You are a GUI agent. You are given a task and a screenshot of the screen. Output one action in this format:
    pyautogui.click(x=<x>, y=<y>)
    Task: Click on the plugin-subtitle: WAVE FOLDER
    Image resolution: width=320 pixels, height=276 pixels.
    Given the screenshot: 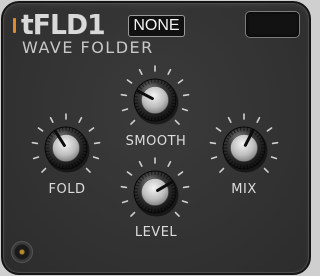 What is the action you would take?
    pyautogui.click(x=88, y=47)
    